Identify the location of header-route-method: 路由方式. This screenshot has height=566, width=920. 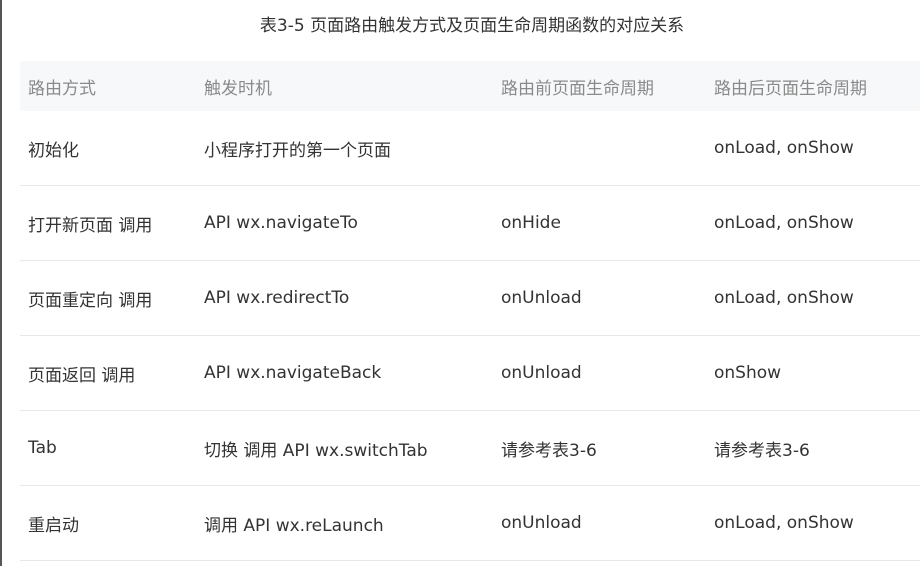
(62, 88).